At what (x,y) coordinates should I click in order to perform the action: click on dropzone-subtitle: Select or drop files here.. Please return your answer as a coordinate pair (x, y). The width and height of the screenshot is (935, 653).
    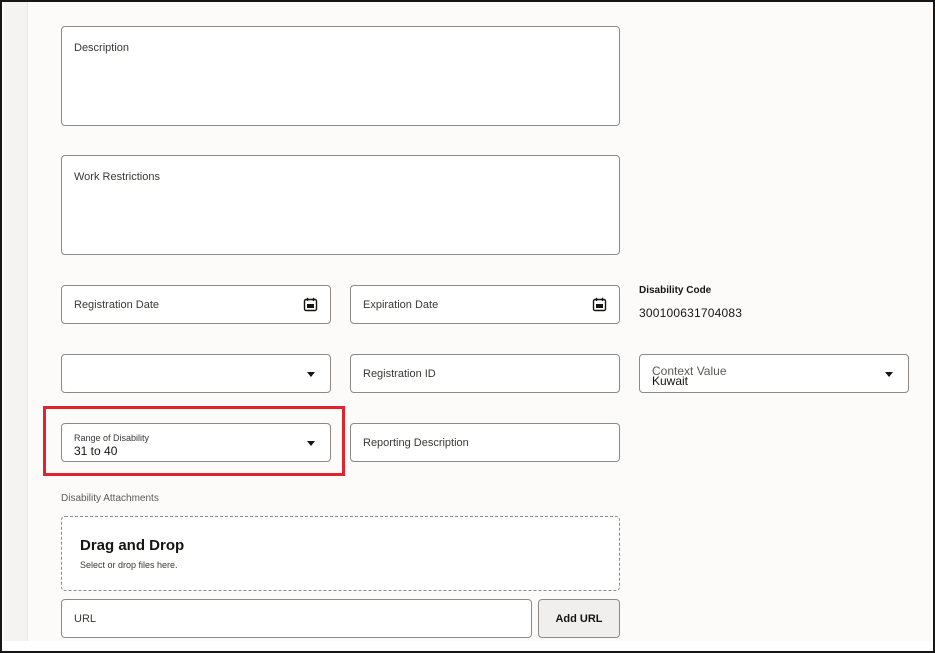
    Looking at the image, I should click on (129, 565).